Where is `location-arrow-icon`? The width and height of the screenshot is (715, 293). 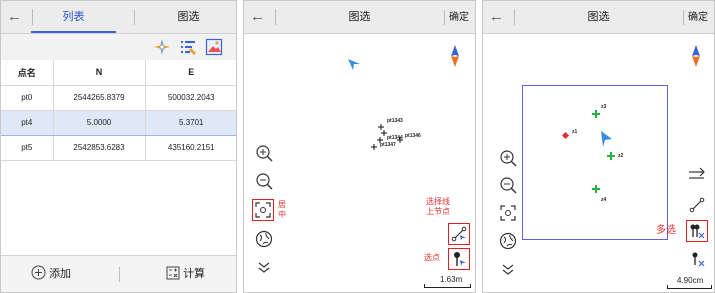
location-arrow-icon is located at coordinates (354, 64).